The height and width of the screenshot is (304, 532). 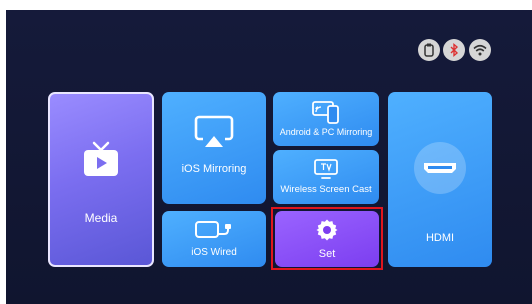 I want to click on cable-icon, so click(x=213, y=229).